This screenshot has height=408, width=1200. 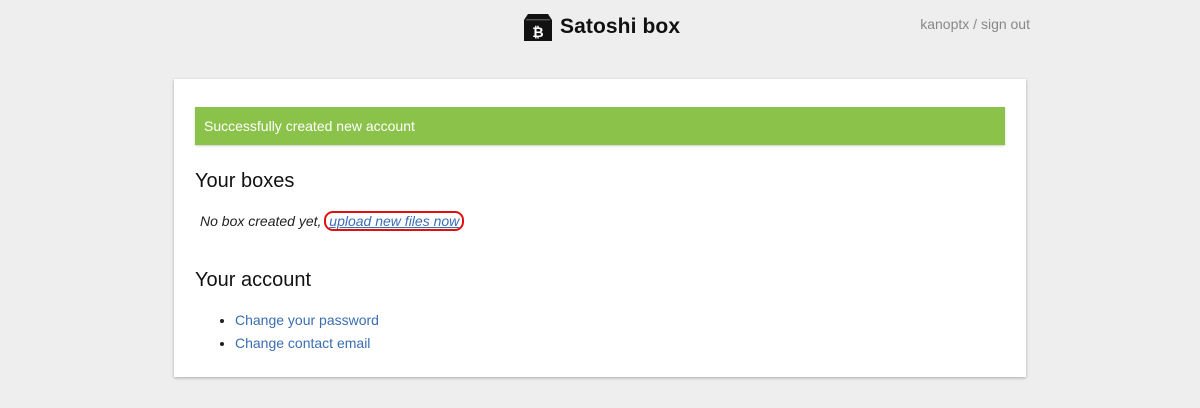 I want to click on brand: ₿ Satoshi box, so click(x=601, y=27).